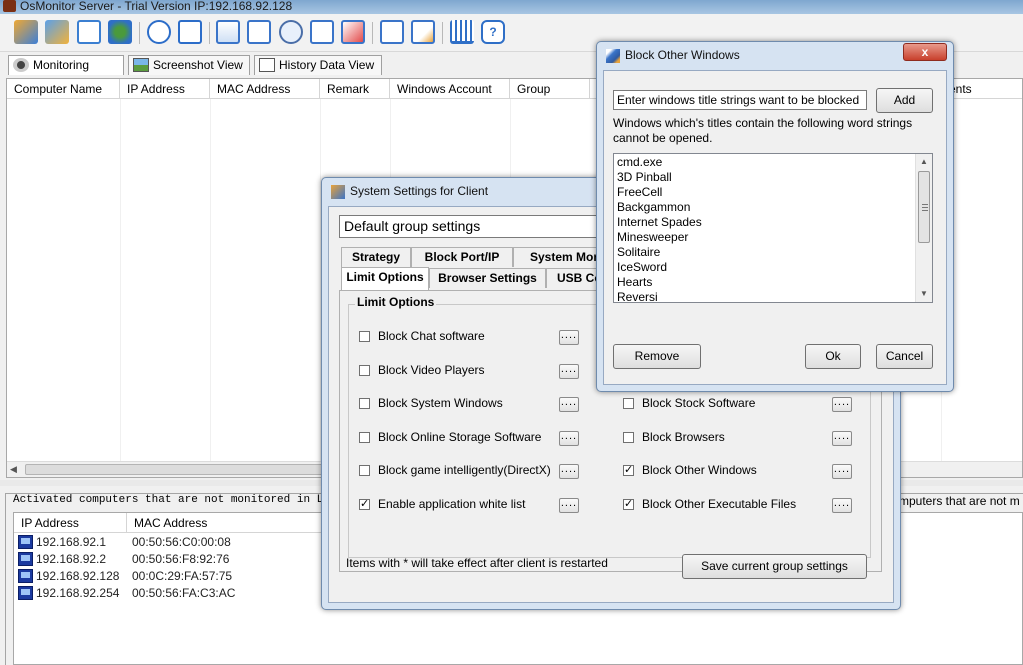  What do you see at coordinates (459, 404) in the screenshot?
I see `option-block-system-windows: Block System Windows` at bounding box center [459, 404].